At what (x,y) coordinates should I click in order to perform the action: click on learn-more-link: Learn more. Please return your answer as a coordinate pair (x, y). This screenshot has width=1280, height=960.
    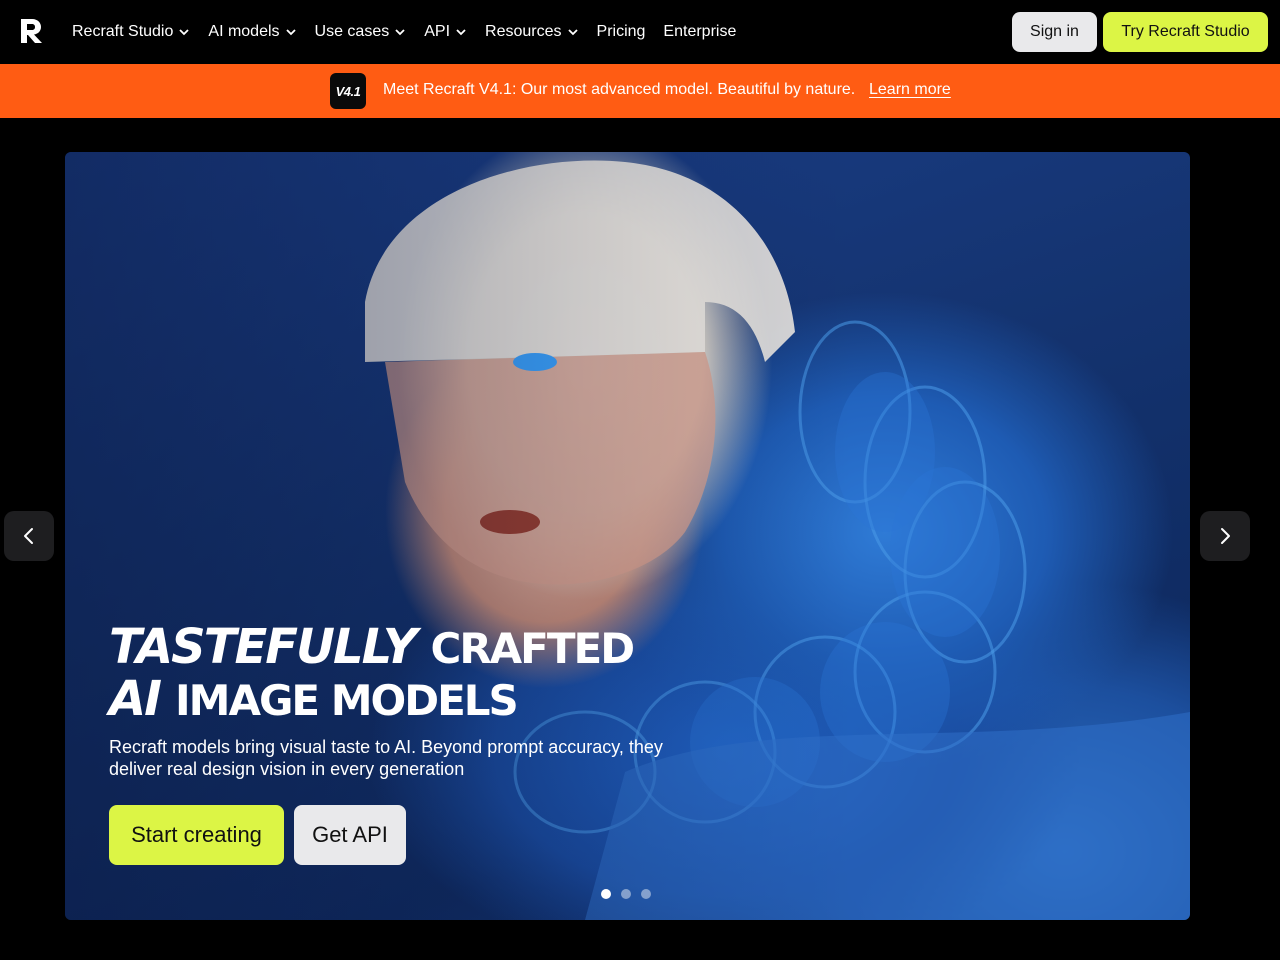
    Looking at the image, I should click on (910, 90).